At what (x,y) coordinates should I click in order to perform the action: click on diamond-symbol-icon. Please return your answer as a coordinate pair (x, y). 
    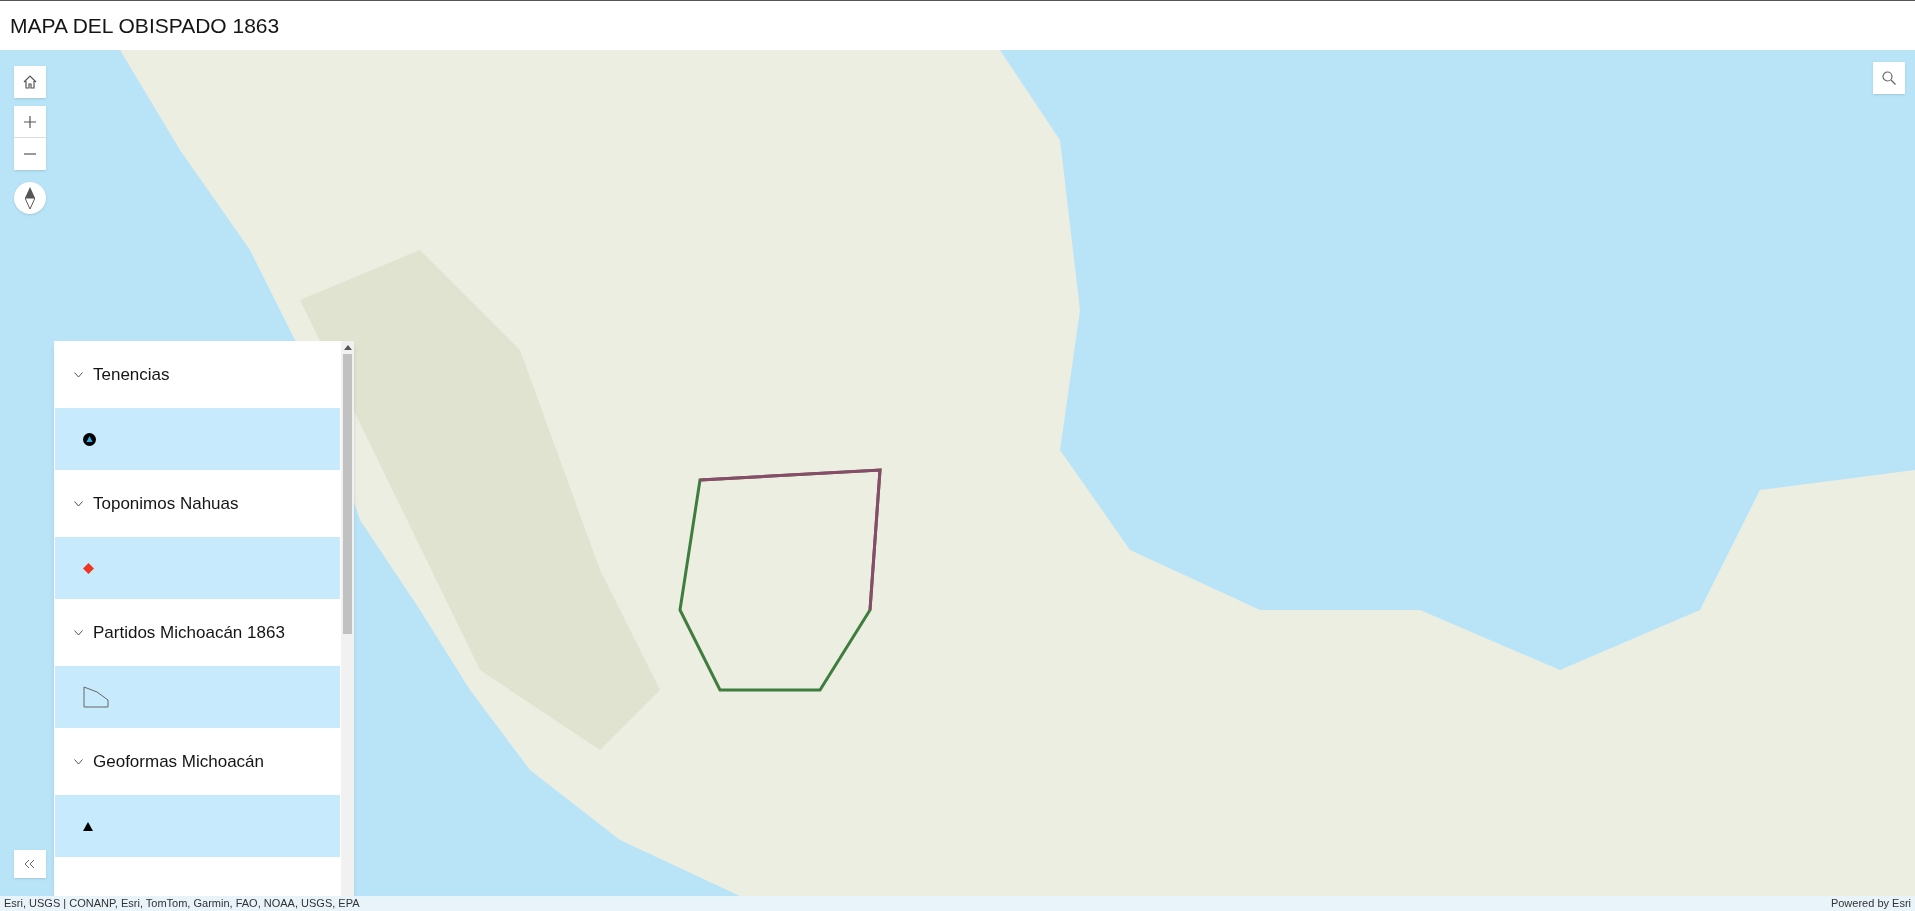
    Looking at the image, I should click on (88, 568).